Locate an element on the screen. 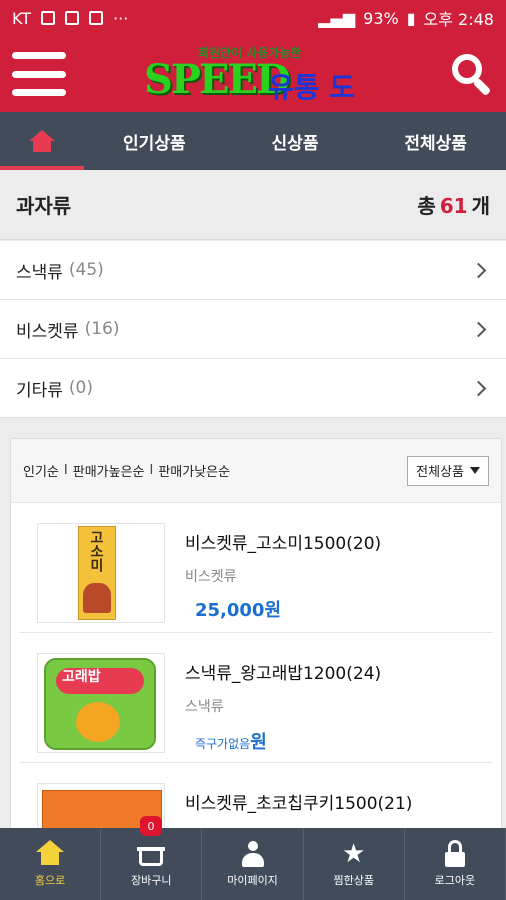 Image resolution: width=506 pixels, height=900 pixels. image-icon is located at coordinates (96, 18).